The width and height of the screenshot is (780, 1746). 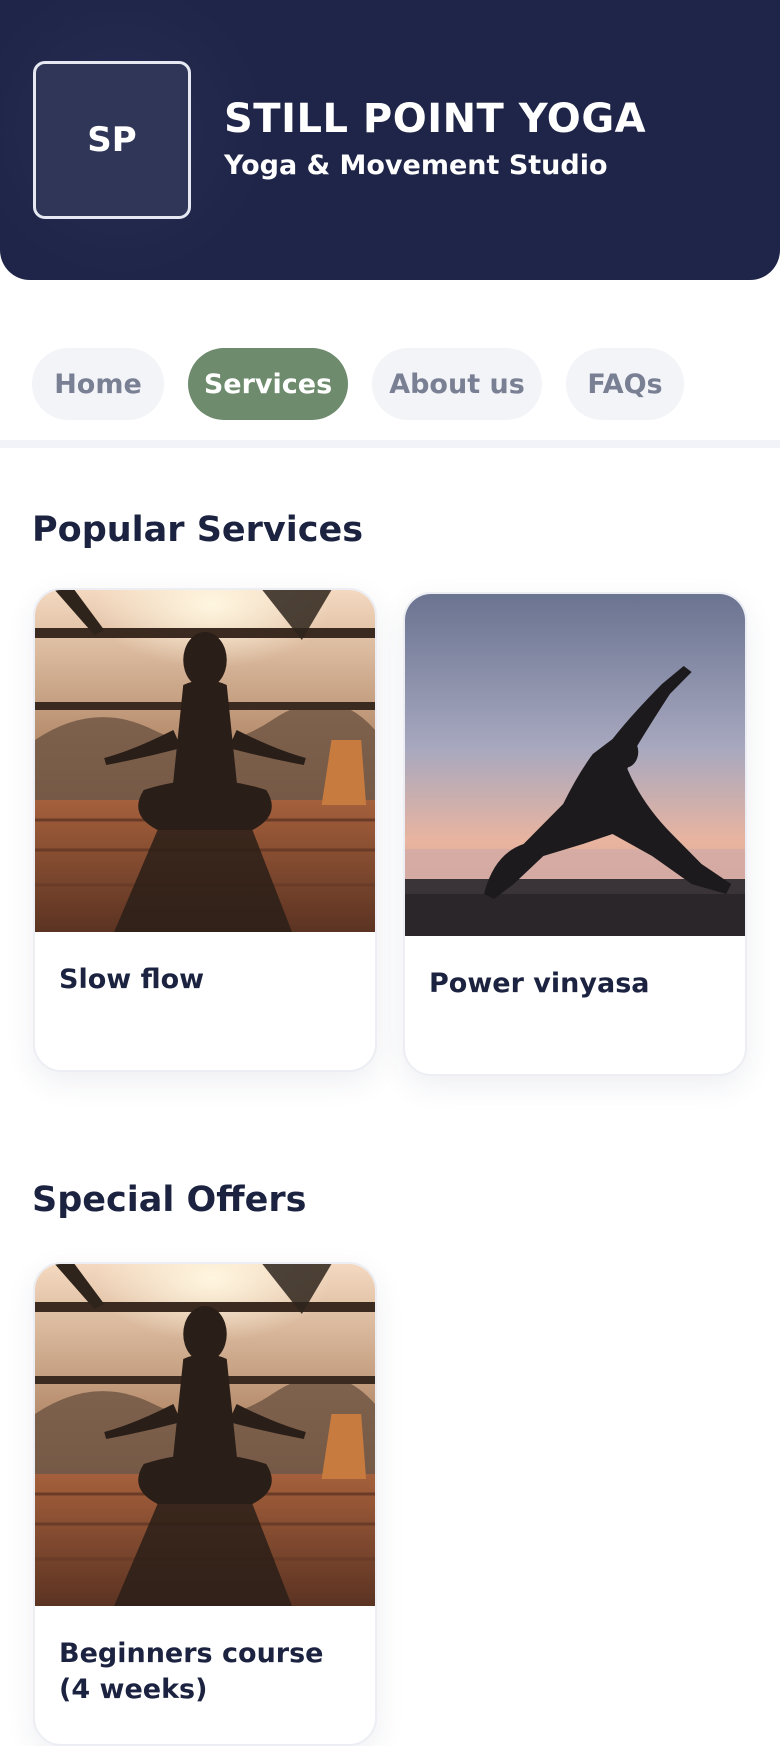 I want to click on popular-services-title: Popular Services, so click(x=198, y=530).